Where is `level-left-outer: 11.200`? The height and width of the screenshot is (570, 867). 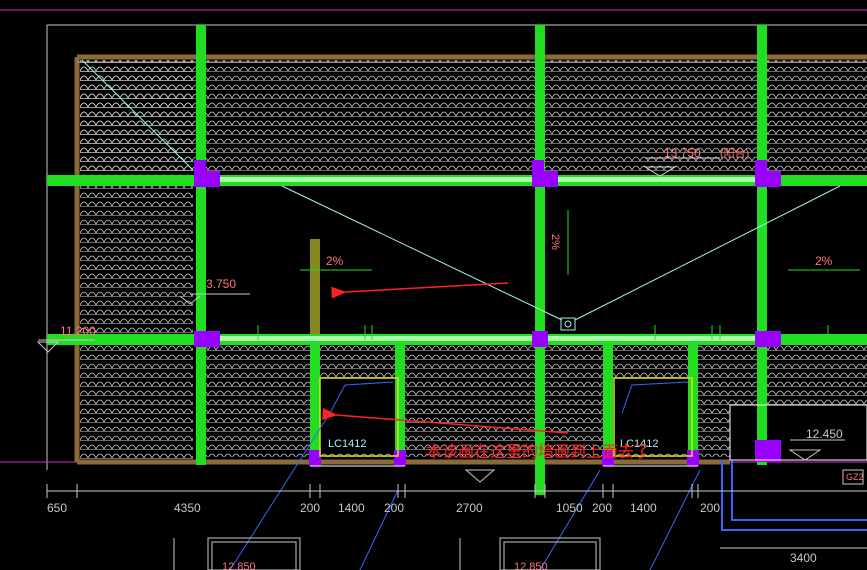 level-left-outer: 11.200 is located at coordinates (78, 331).